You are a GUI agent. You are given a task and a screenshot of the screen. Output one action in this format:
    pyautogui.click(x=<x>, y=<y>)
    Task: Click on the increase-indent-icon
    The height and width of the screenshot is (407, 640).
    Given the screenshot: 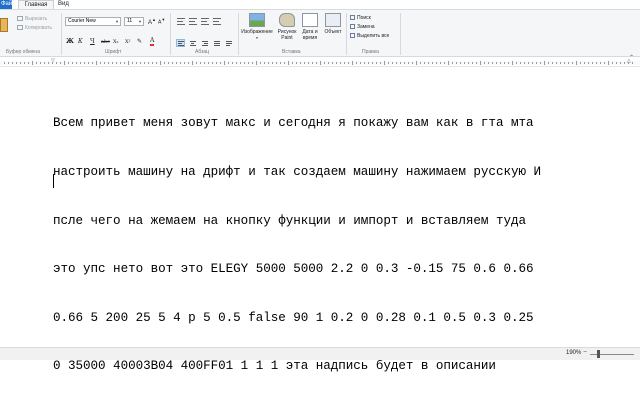 What is the action you would take?
    pyautogui.click(x=193, y=21)
    